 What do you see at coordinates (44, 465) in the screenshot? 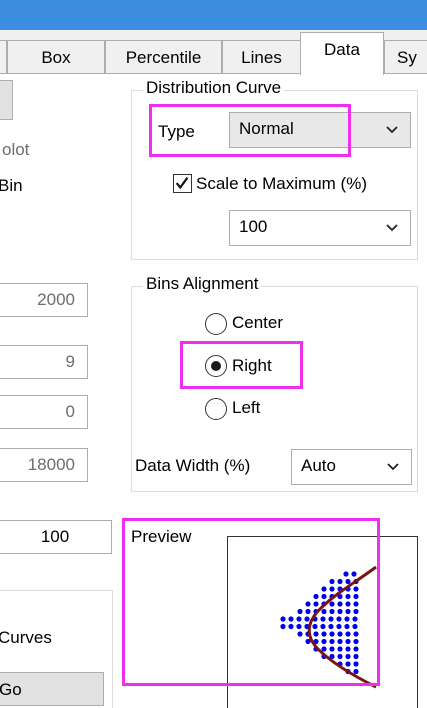
I see `field-18000: 18000` at bounding box center [44, 465].